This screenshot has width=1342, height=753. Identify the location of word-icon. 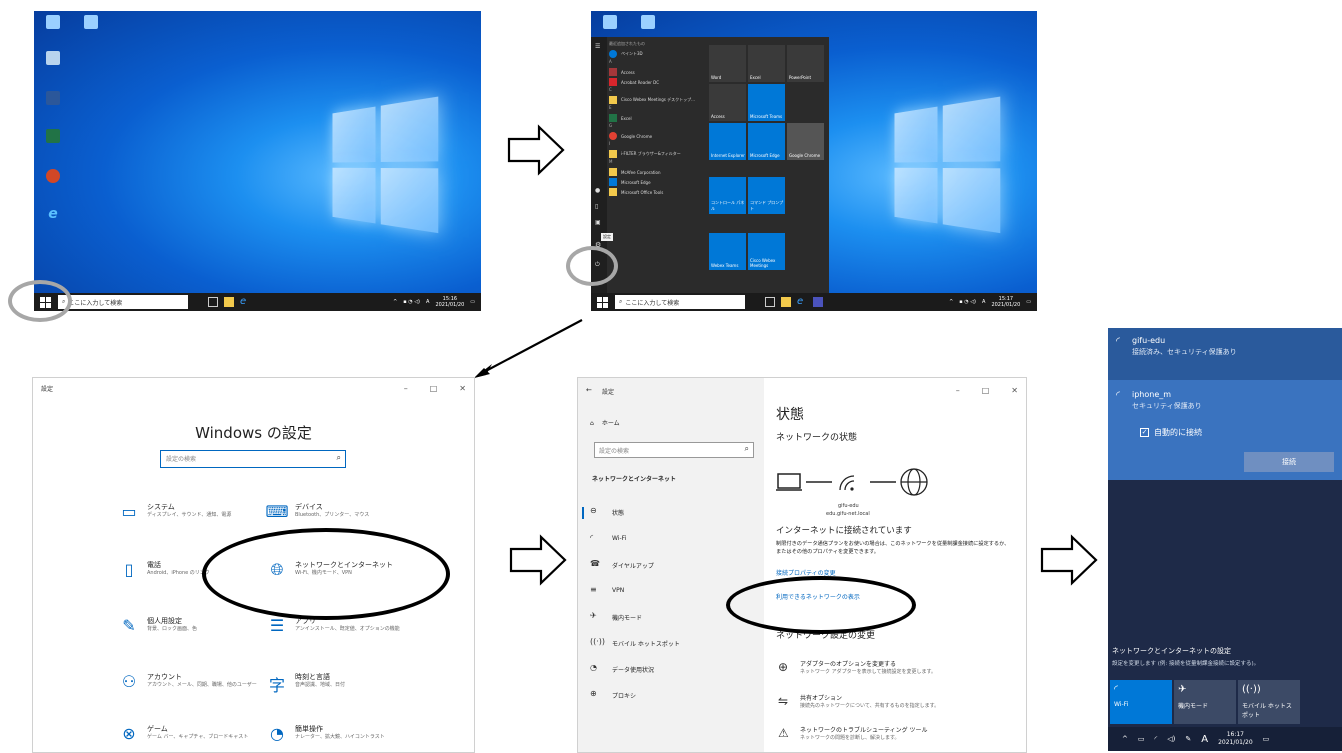
(53, 99).